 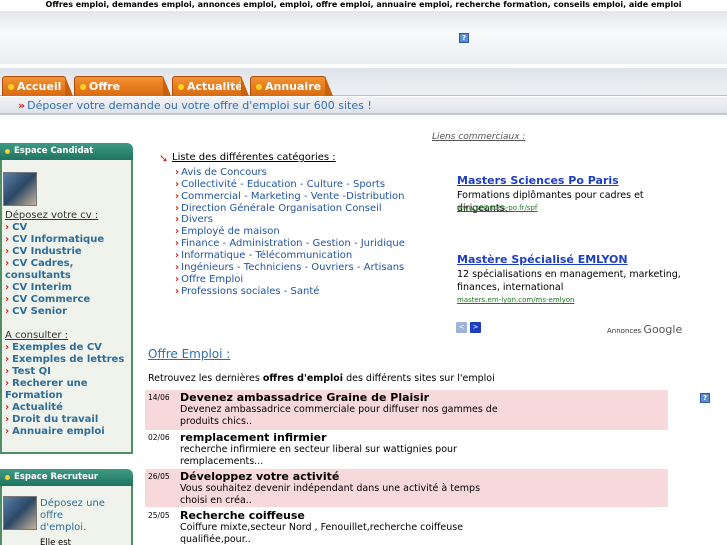 I want to click on job-date: 26/05, so click(x=159, y=476).